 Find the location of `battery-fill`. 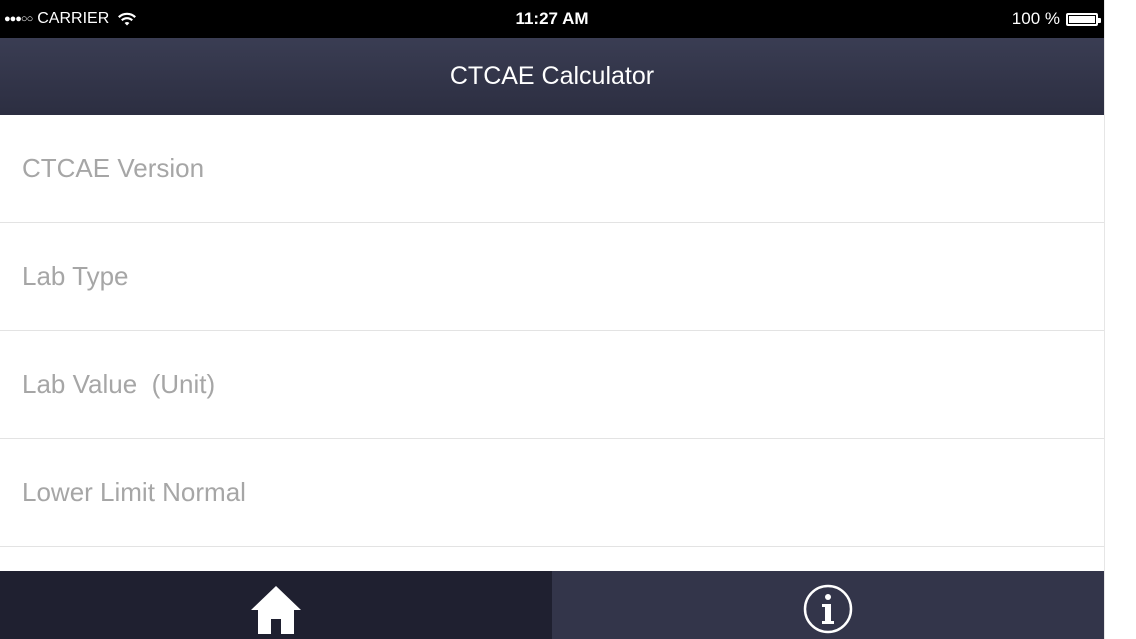

battery-fill is located at coordinates (1082, 19).